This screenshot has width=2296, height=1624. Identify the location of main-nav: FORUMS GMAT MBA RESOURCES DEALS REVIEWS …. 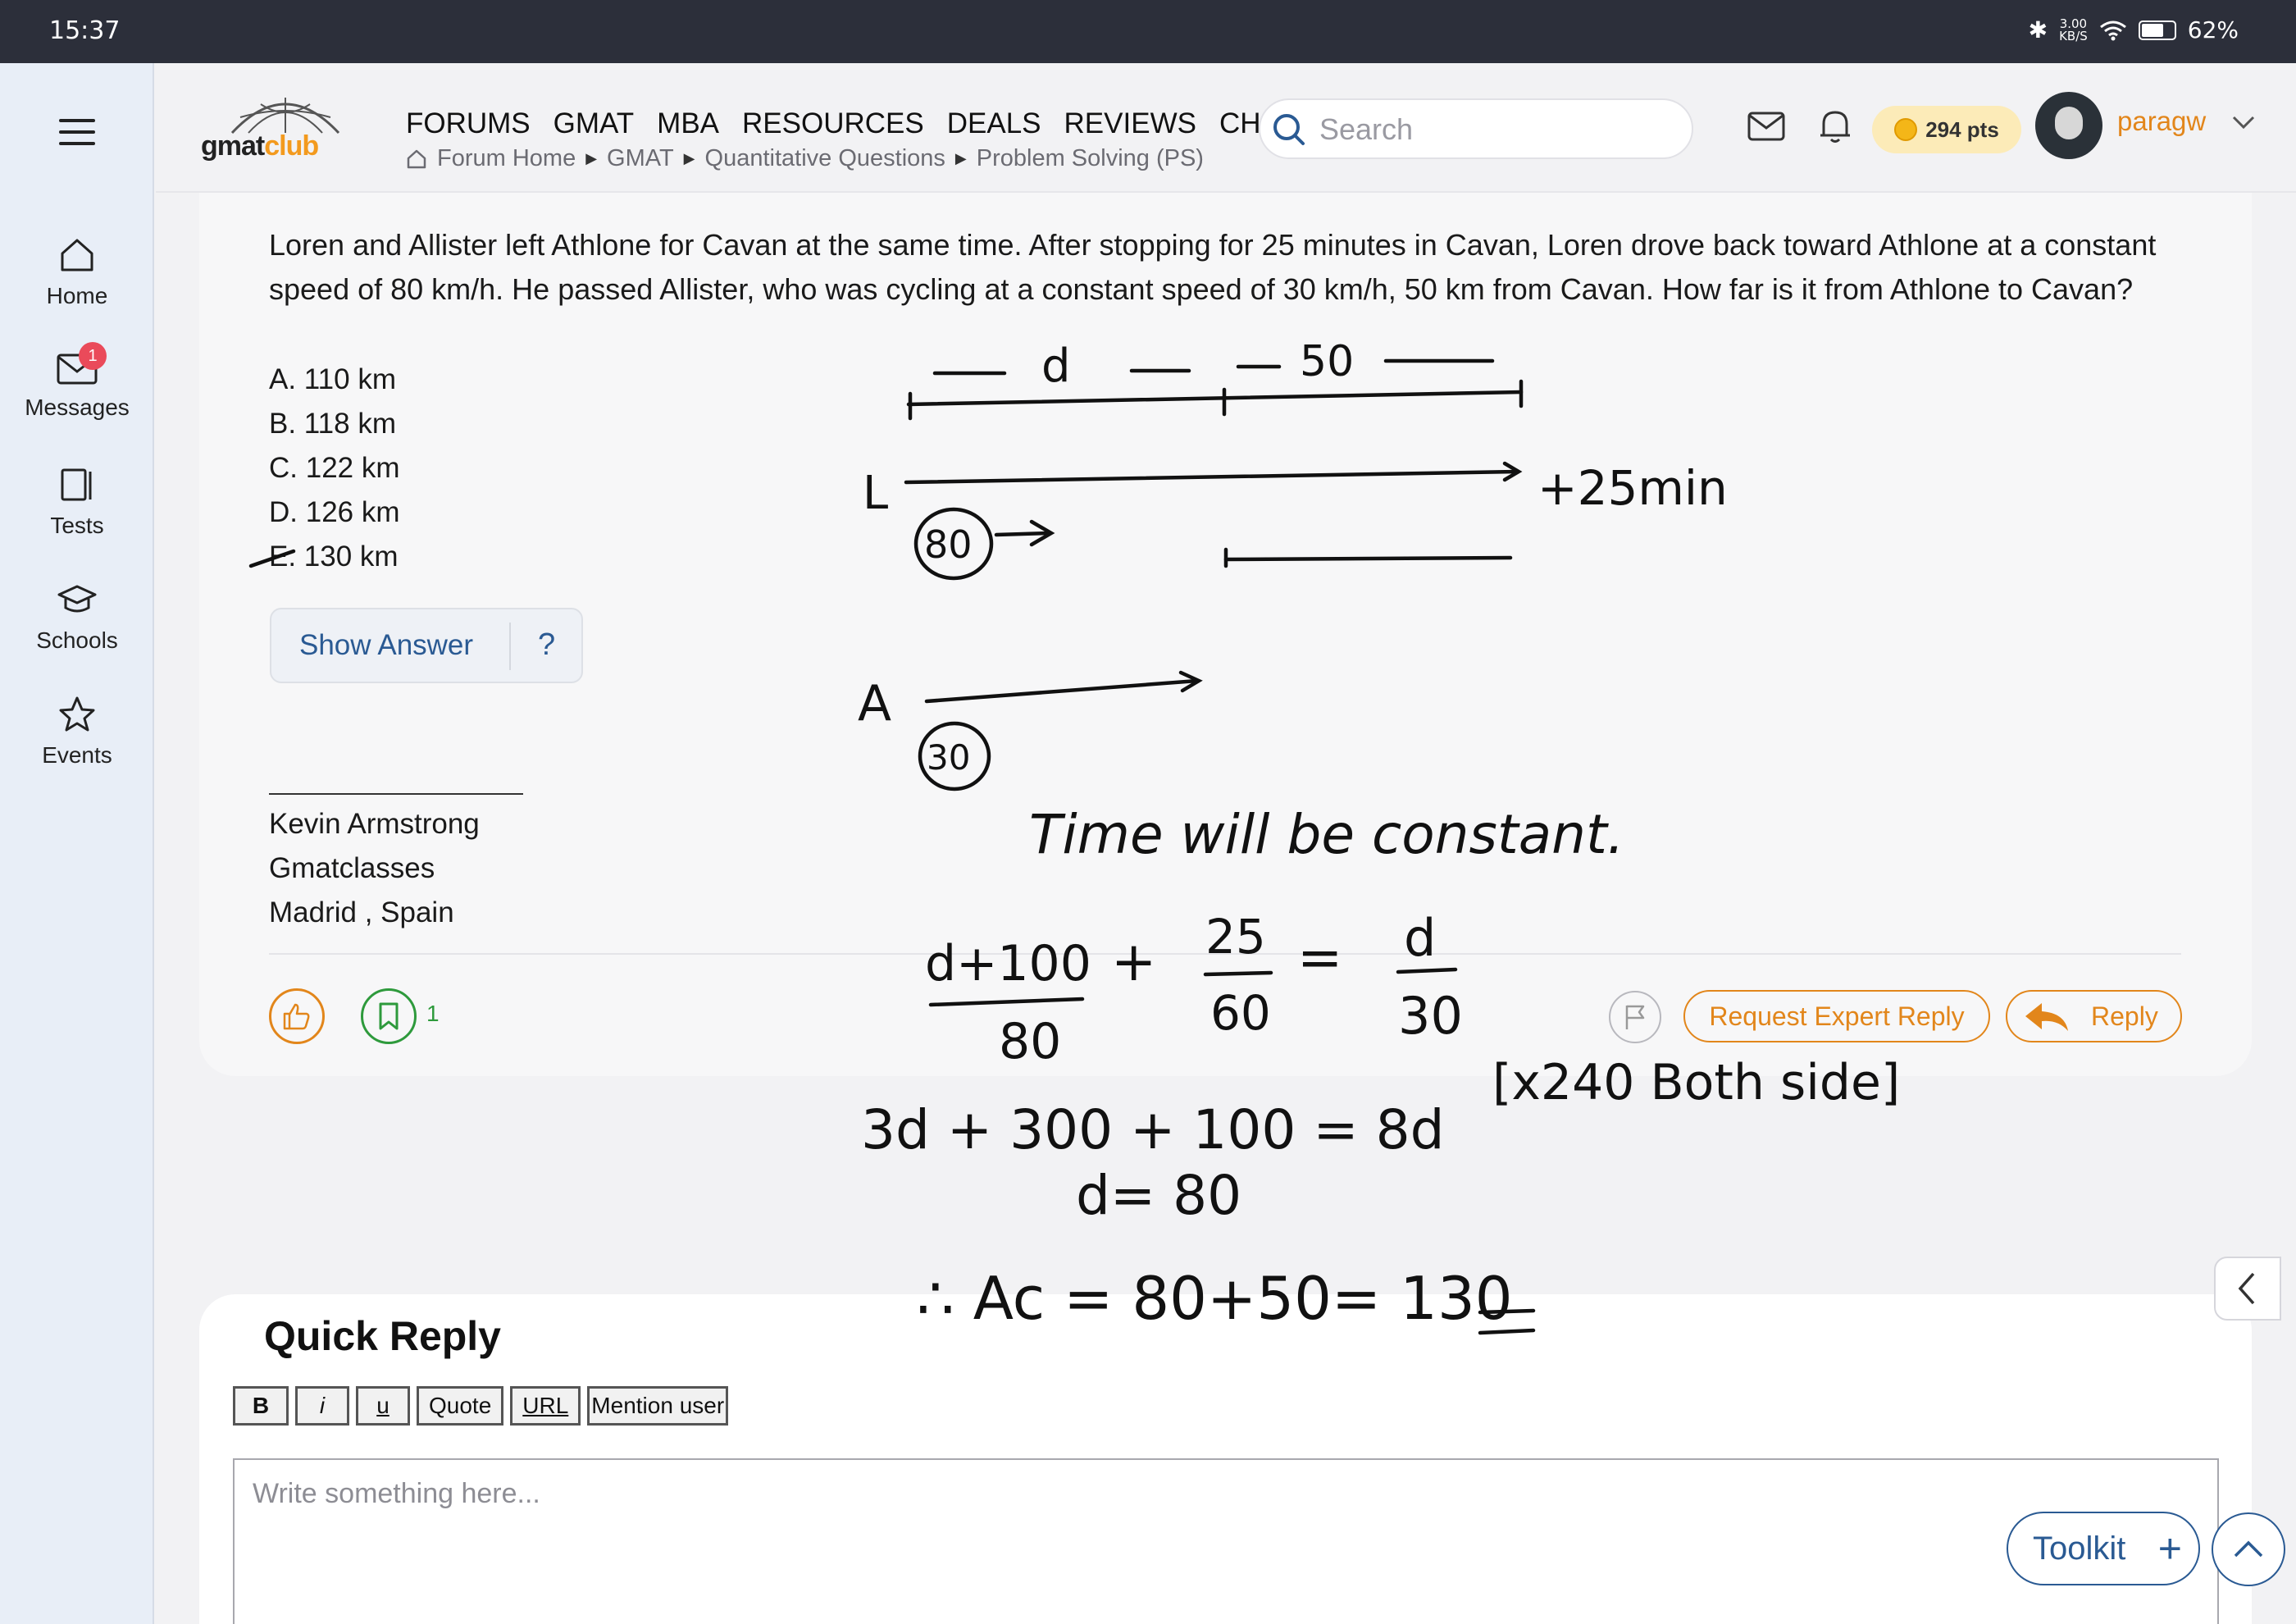
(851, 123).